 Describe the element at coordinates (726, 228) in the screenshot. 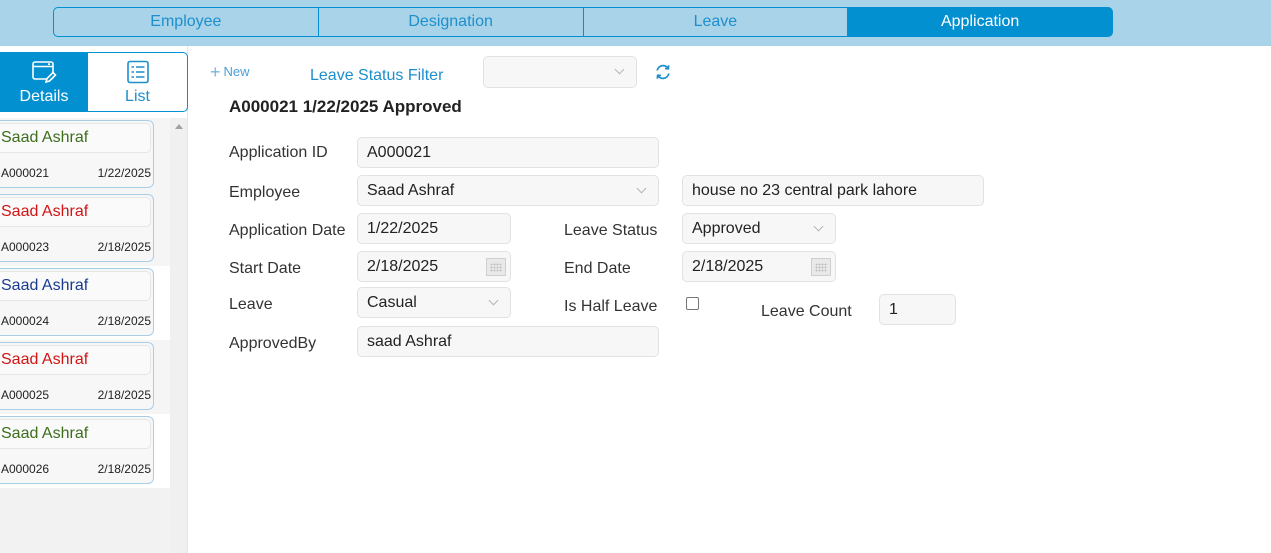

I see `leave-status-value: Approved` at that location.